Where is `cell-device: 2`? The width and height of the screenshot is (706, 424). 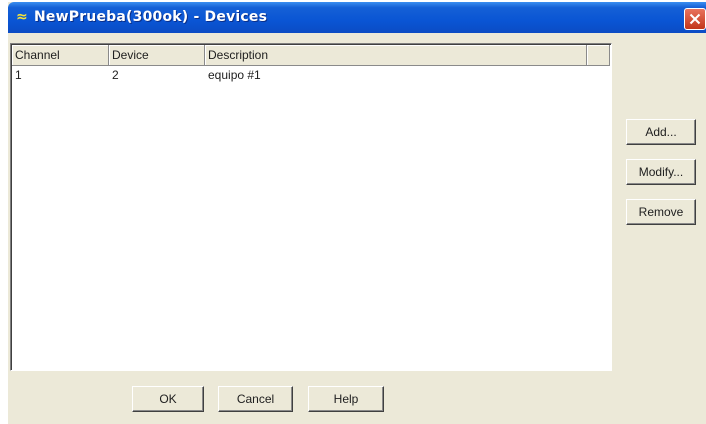
cell-device: 2 is located at coordinates (115, 75).